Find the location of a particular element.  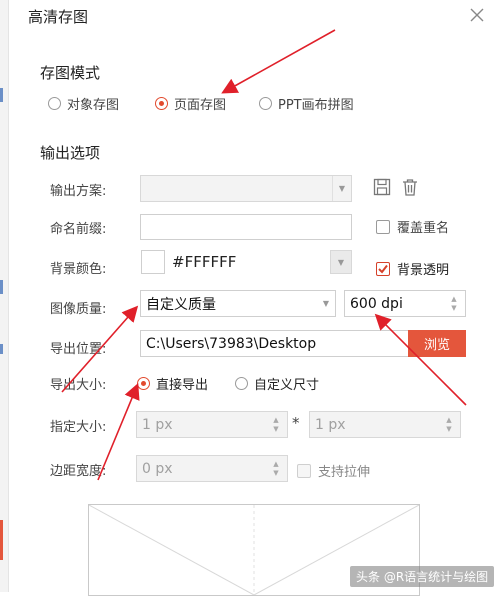

margin-value: 0 px is located at coordinates (157, 468).